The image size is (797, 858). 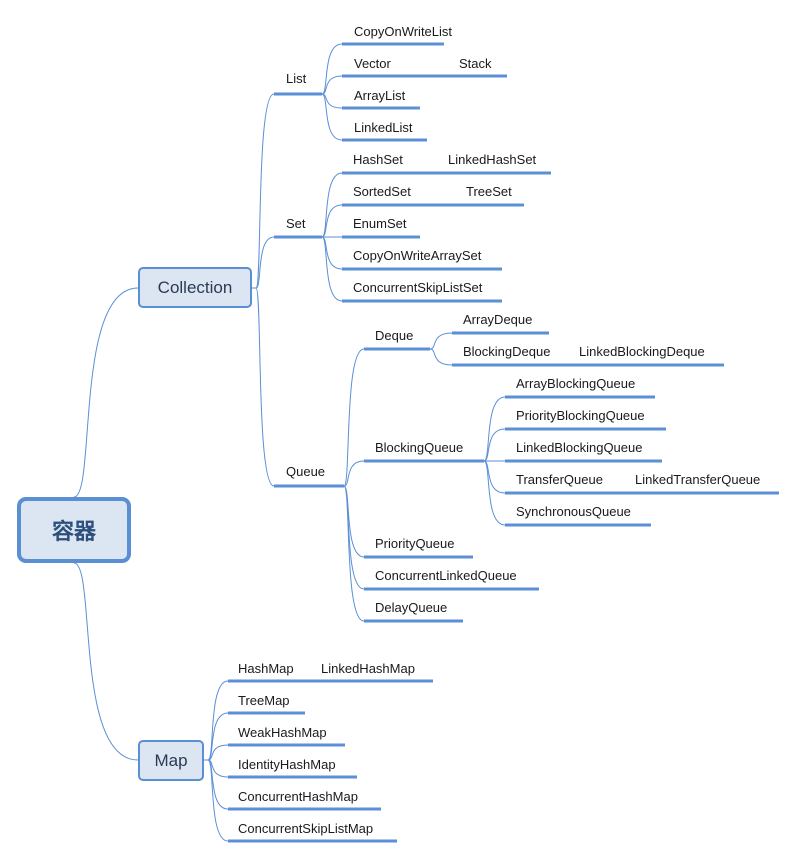 I want to click on node-collection: Collection, so click(x=195, y=287).